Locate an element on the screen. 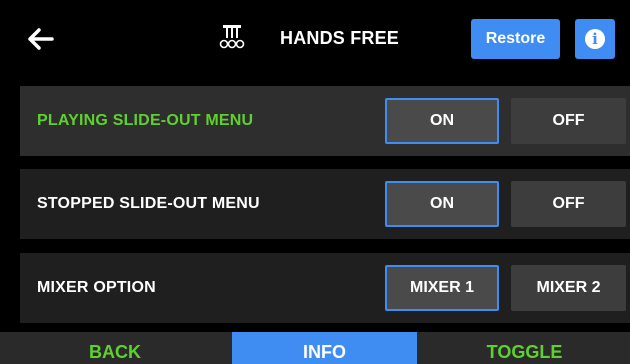  pedal-icon is located at coordinates (232, 37).